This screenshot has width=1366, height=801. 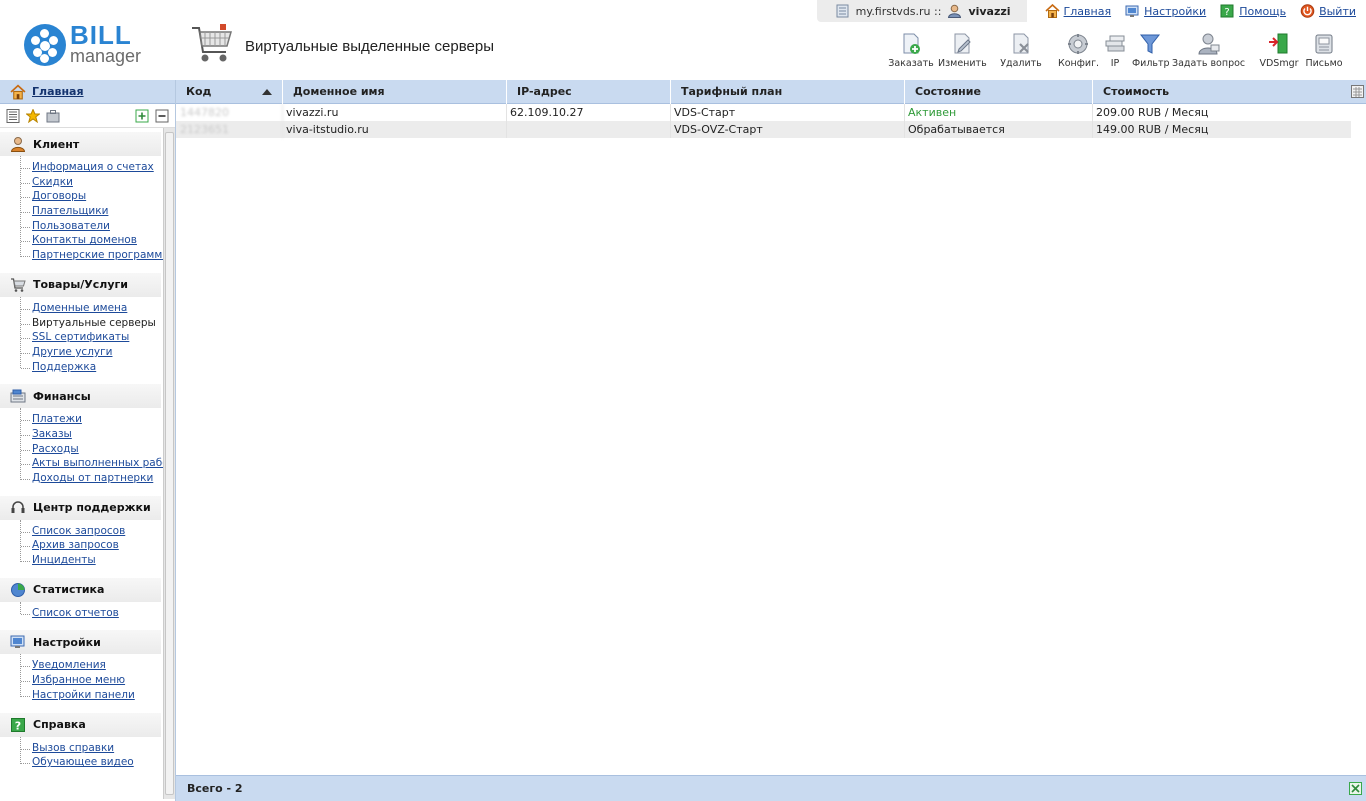 I want to click on menu-group-header: Статистика, so click(x=80, y=589).